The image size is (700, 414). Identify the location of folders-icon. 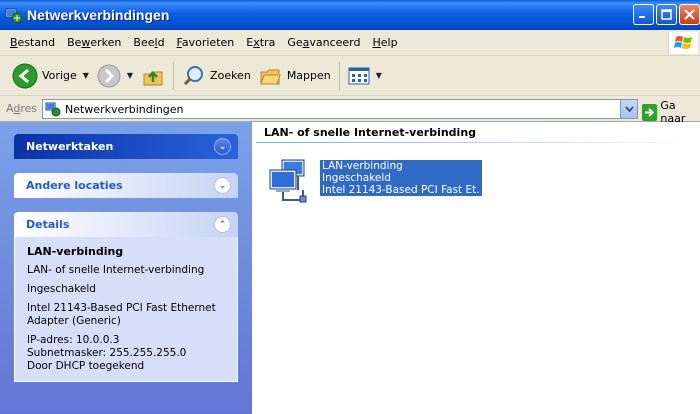
(270, 76).